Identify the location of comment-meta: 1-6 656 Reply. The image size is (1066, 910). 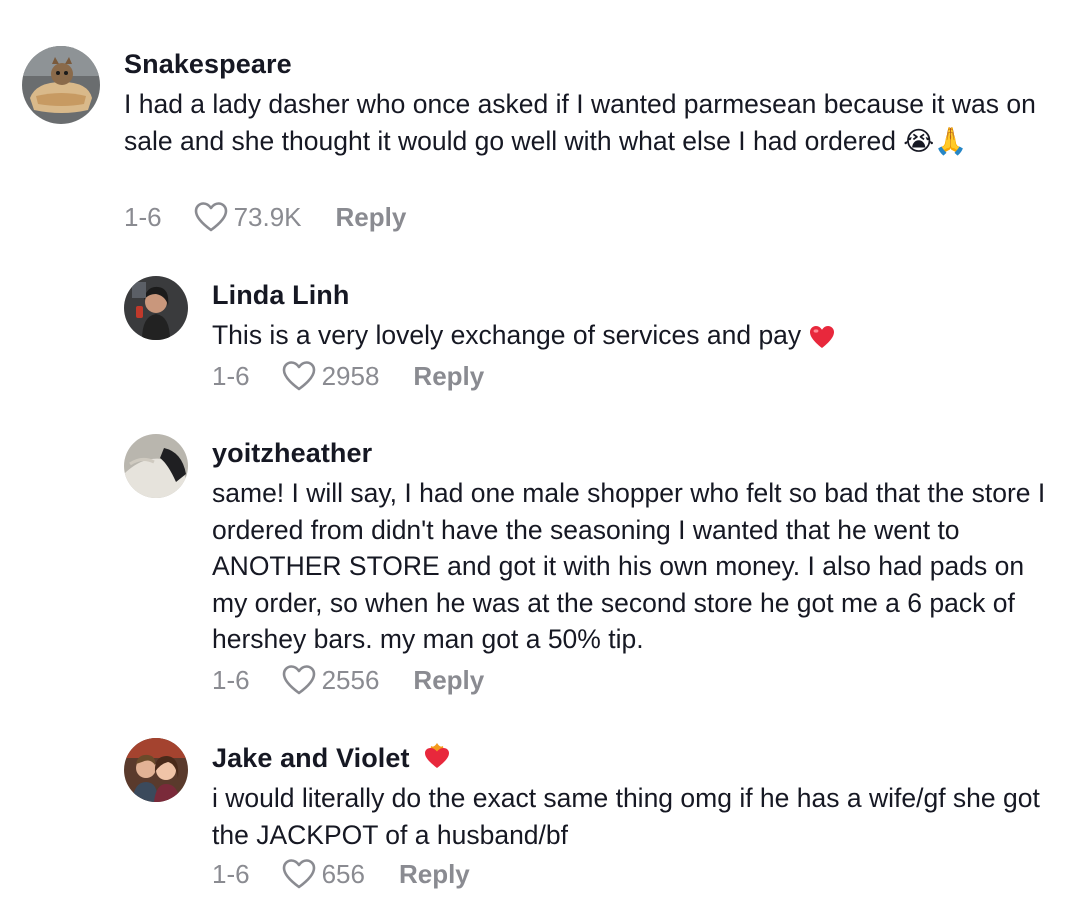
(341, 874).